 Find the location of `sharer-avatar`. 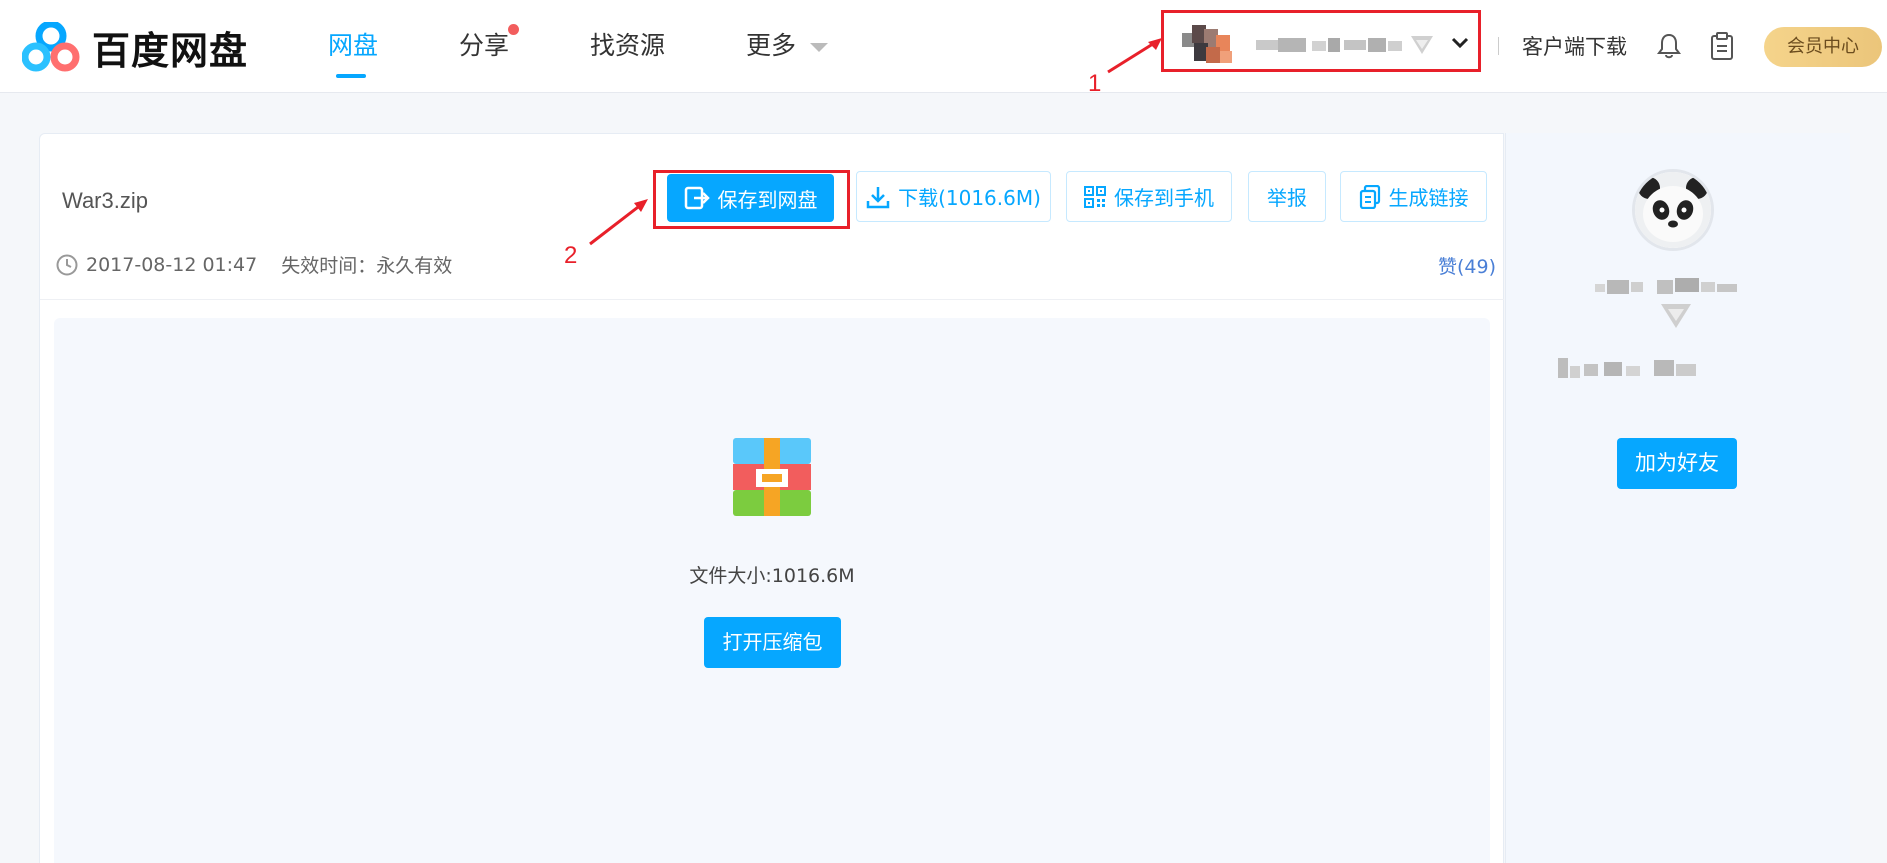

sharer-avatar is located at coordinates (1673, 210).